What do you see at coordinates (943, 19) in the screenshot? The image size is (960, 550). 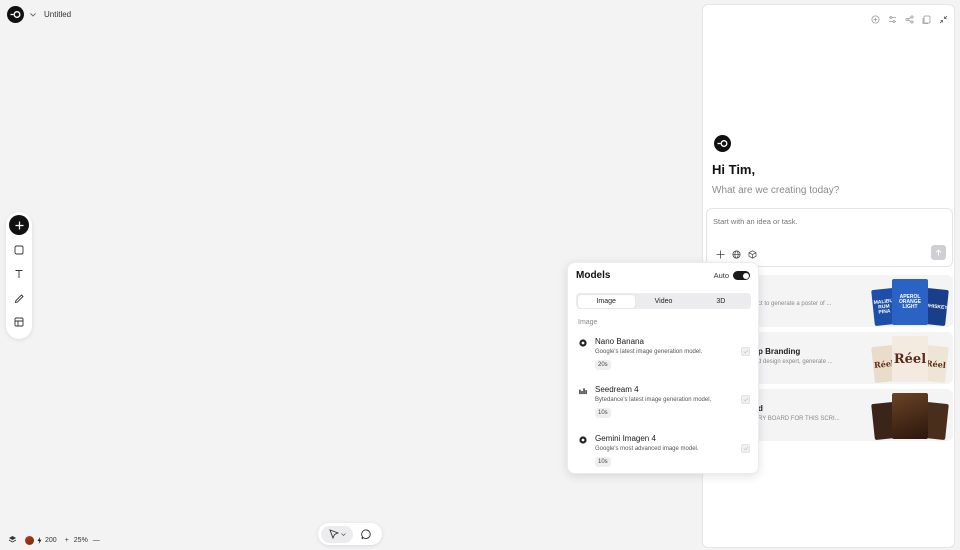 I see `collapse-icon` at bounding box center [943, 19].